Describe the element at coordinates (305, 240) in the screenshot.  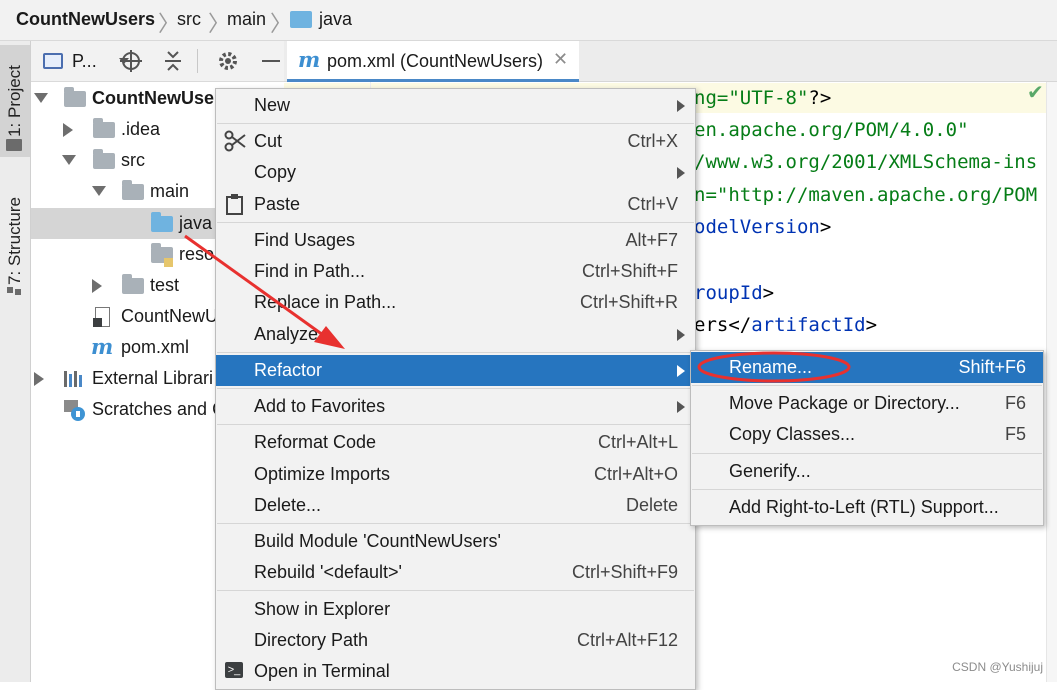
I see `menu-item-label: Find Usages` at that location.